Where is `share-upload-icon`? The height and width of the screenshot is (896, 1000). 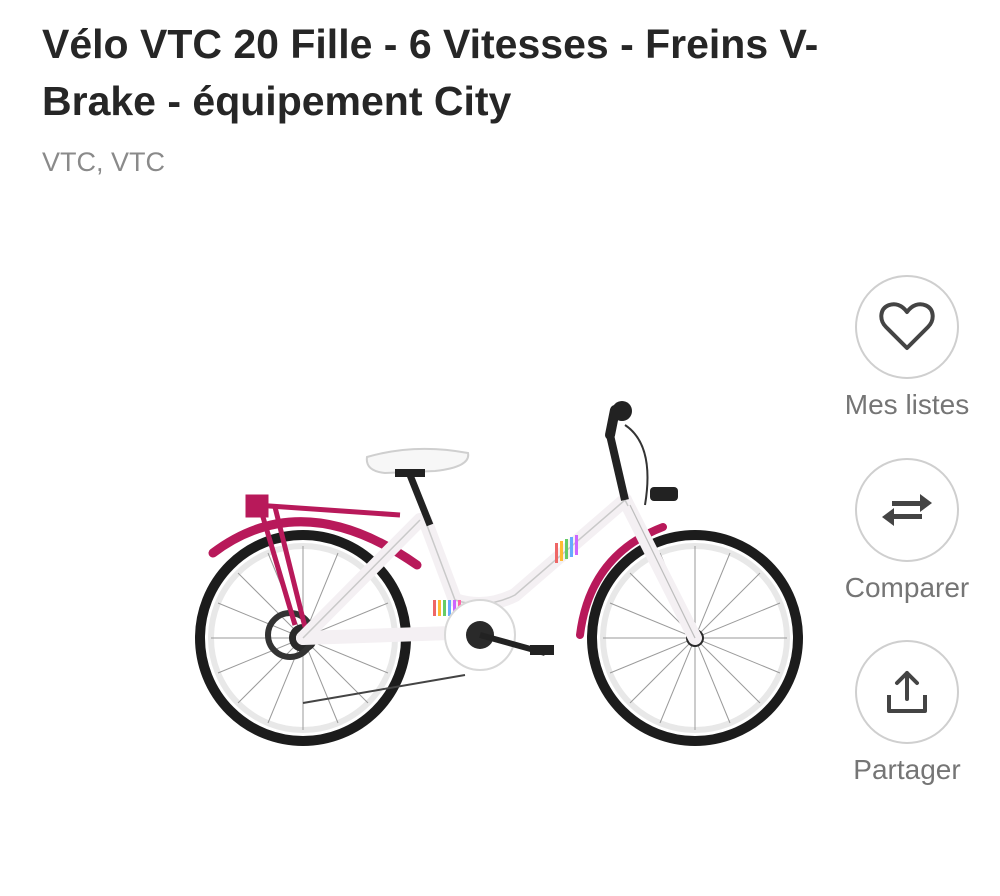 share-upload-icon is located at coordinates (907, 692).